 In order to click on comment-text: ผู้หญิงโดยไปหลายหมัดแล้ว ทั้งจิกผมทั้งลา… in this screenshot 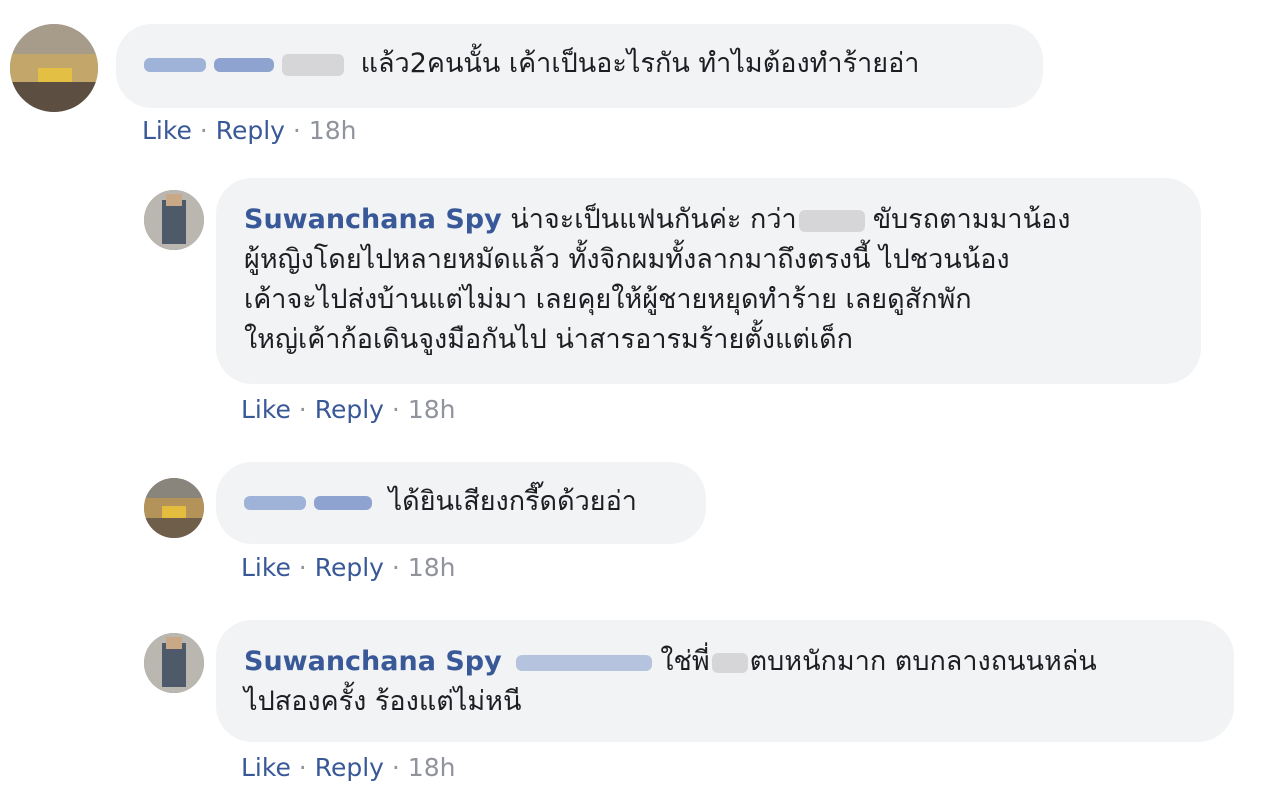, I will do `click(627, 259)`.